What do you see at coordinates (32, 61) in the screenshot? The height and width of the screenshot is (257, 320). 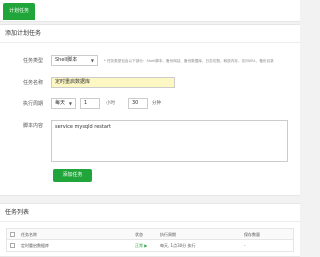 I see `task-type-label: 任务类型` at bounding box center [32, 61].